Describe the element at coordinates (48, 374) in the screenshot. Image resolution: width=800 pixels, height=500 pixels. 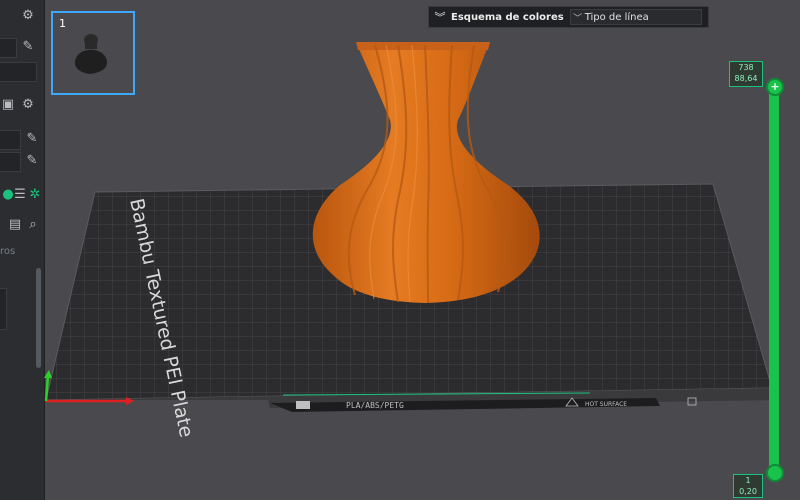
I see `y-axis-arrow` at that location.